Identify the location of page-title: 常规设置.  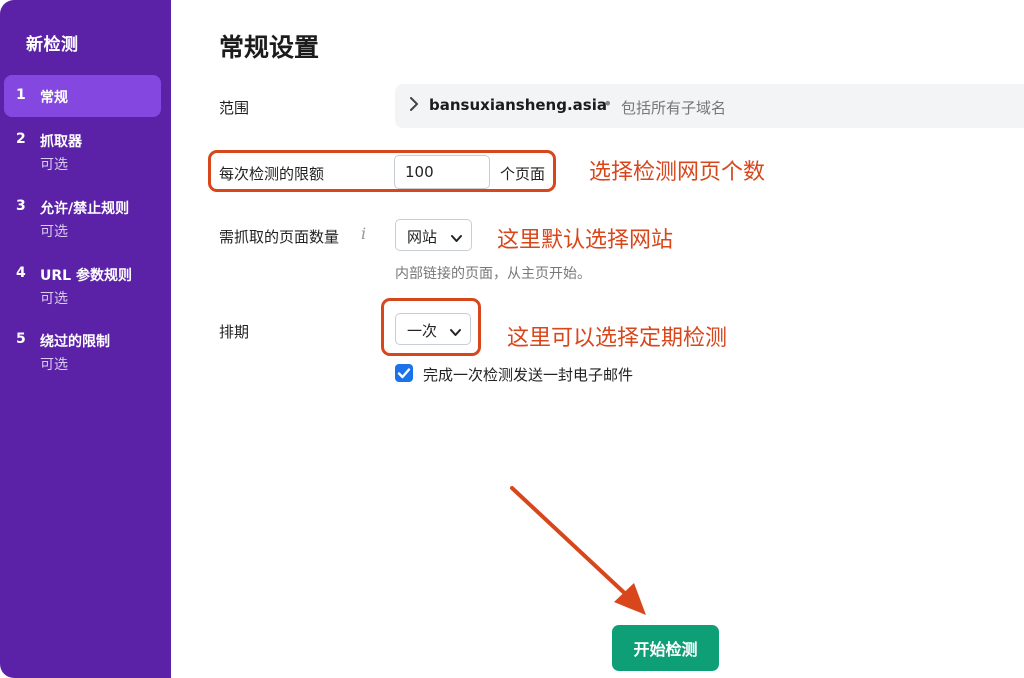
(269, 47).